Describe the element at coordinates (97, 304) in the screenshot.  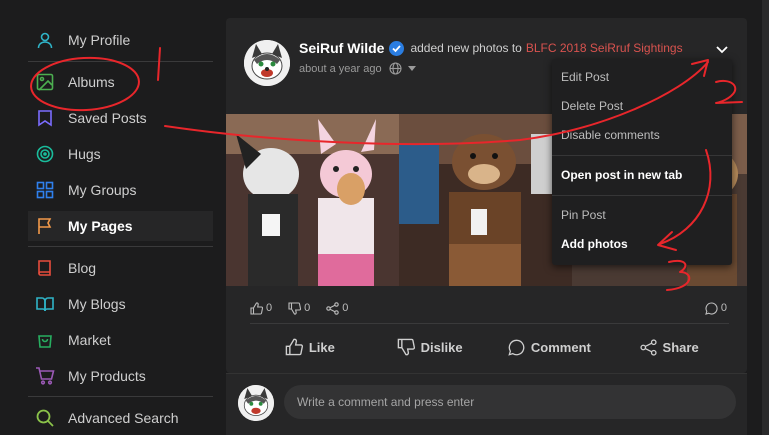
I see `sidebar-item-label: My Blogs` at that location.